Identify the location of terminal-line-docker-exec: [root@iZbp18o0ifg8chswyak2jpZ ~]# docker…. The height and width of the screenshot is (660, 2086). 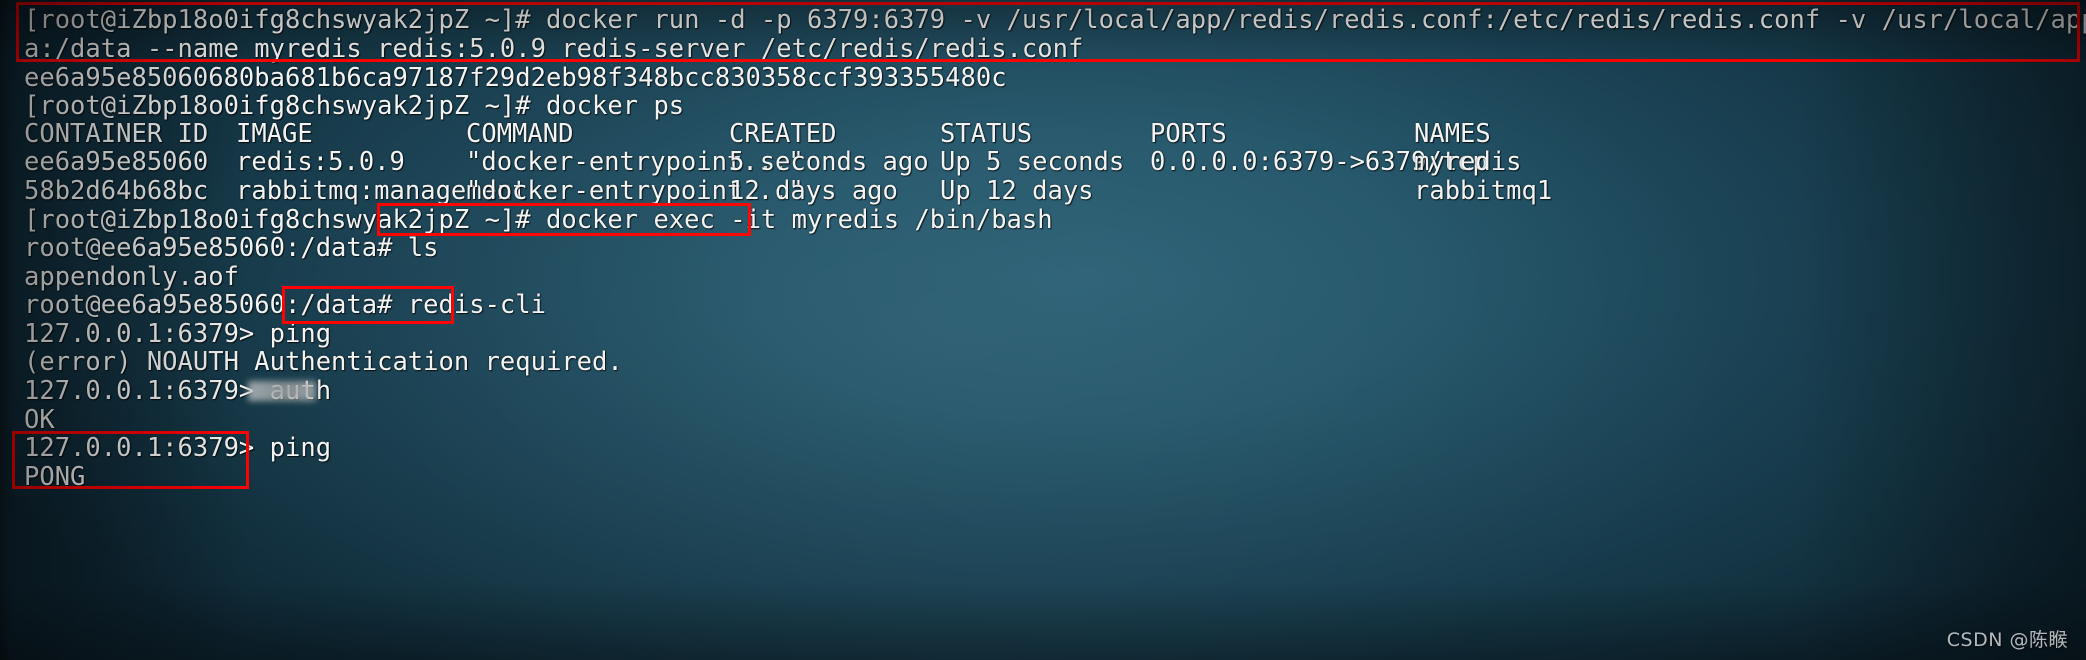
(538, 220).